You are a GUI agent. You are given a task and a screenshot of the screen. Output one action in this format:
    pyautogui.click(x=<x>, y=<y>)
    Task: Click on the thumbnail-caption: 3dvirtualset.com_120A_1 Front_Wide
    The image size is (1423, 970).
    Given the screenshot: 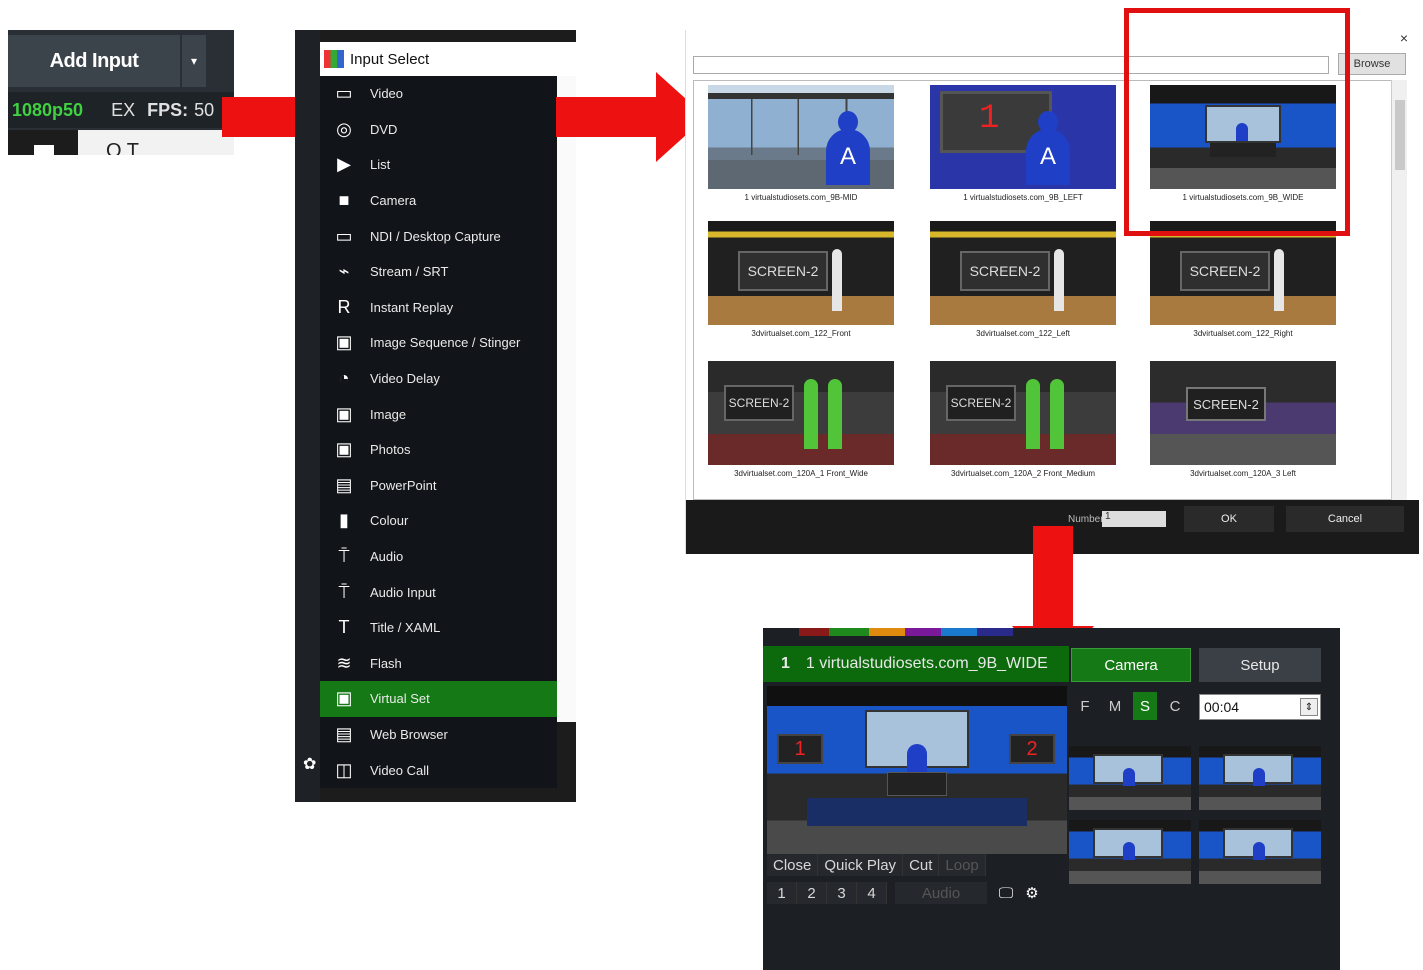 What is the action you would take?
    pyautogui.click(x=801, y=473)
    